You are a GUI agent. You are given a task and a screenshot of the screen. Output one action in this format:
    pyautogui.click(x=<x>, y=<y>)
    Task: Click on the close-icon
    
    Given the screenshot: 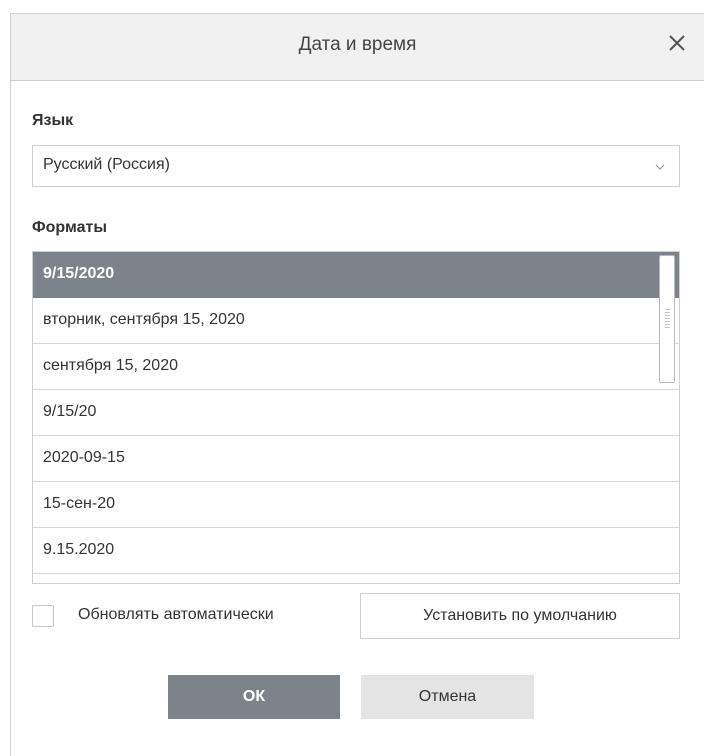 What is the action you would take?
    pyautogui.click(x=677, y=43)
    